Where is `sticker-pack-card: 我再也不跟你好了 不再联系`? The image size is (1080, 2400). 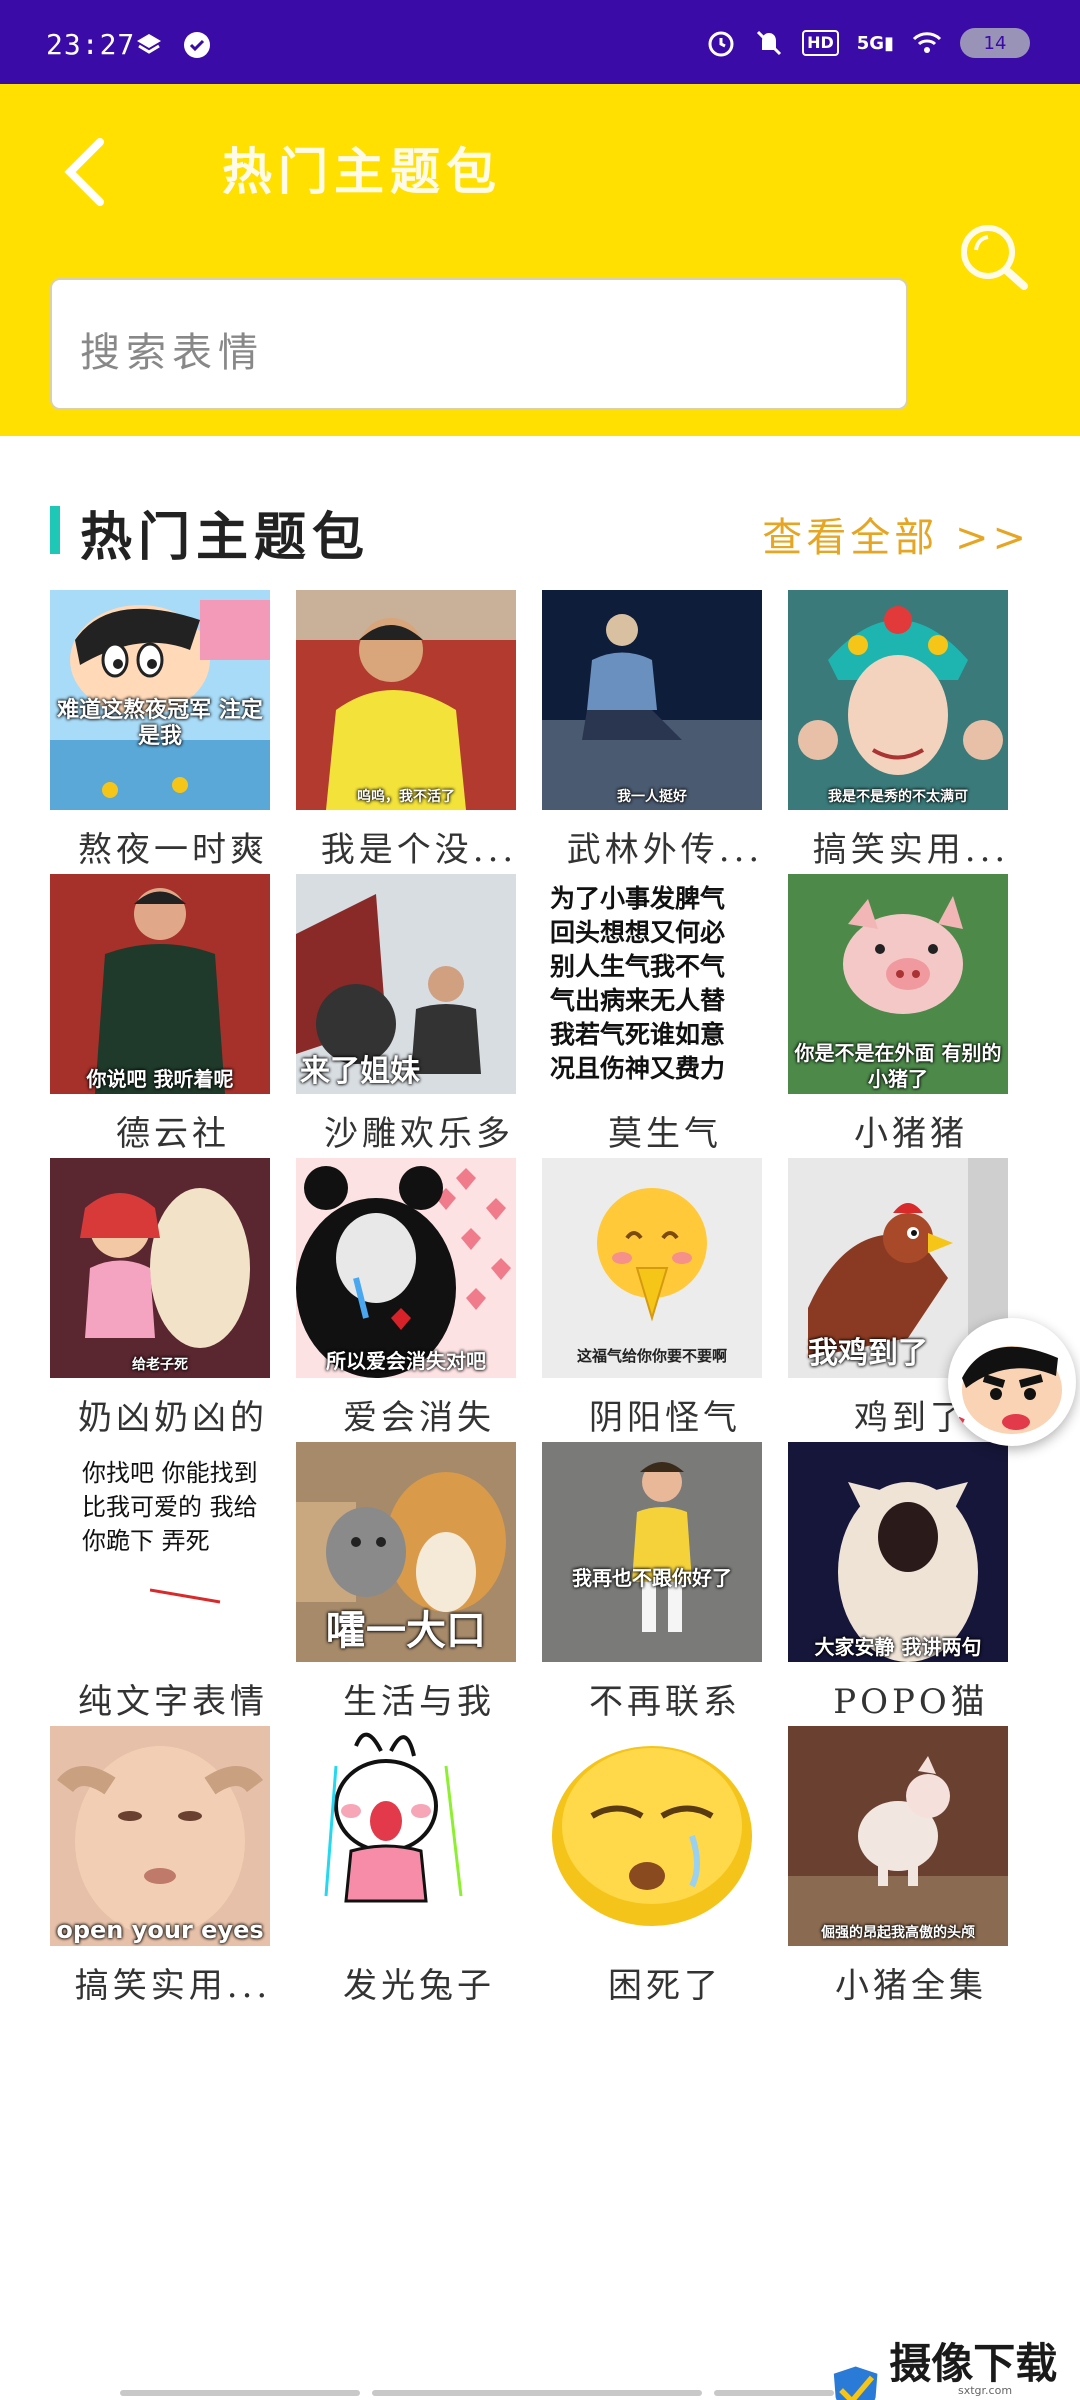
sticker-pack-card: 我再也不跟你好了 不再联系 is located at coordinates (652, 1582).